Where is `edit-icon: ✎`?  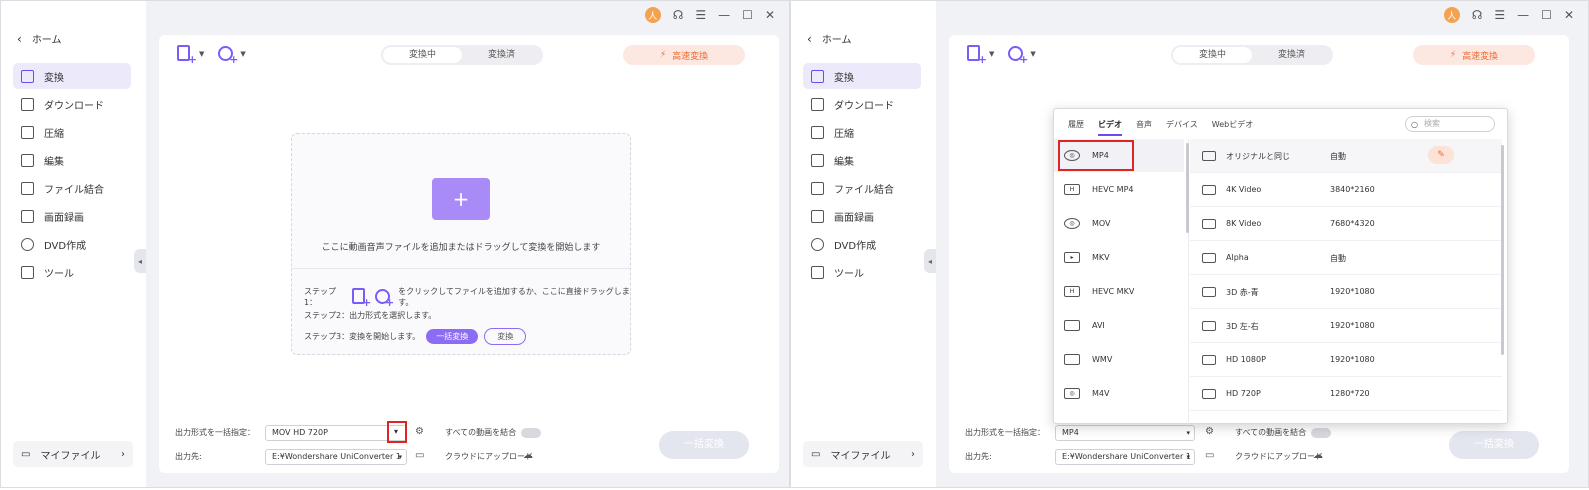 edit-icon: ✎ is located at coordinates (1441, 155).